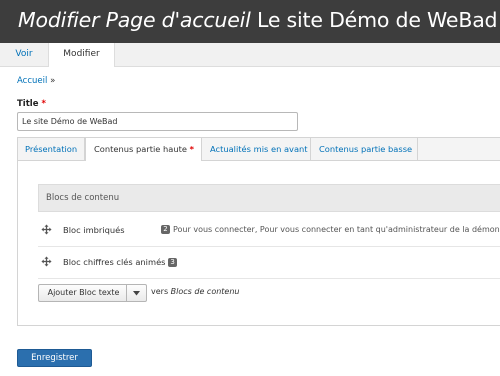 The width and height of the screenshot is (500, 376). I want to click on chevron-down-icon, so click(136, 293).